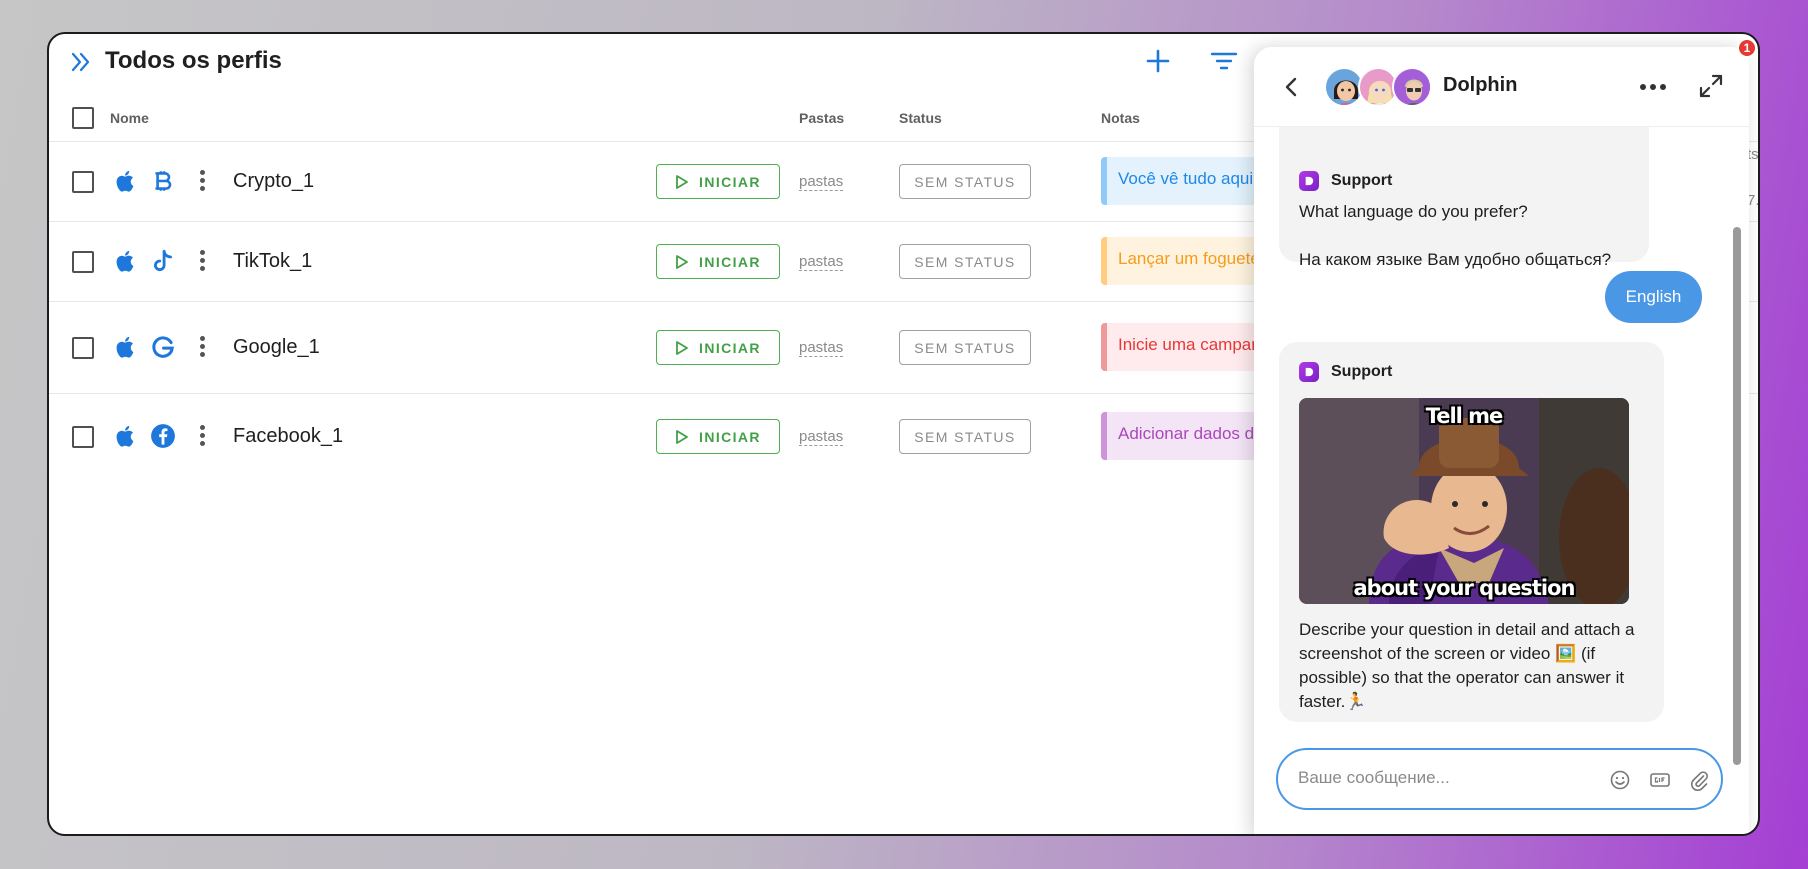  Describe the element at coordinates (1660, 780) in the screenshot. I see `gif-icon` at that location.